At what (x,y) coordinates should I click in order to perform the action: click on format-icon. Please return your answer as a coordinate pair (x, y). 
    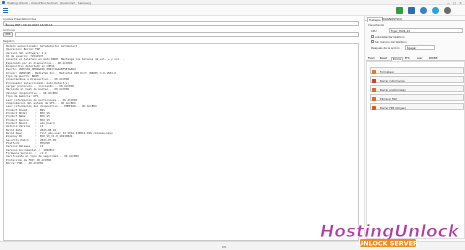
    Looking at the image, I should click on (374, 71).